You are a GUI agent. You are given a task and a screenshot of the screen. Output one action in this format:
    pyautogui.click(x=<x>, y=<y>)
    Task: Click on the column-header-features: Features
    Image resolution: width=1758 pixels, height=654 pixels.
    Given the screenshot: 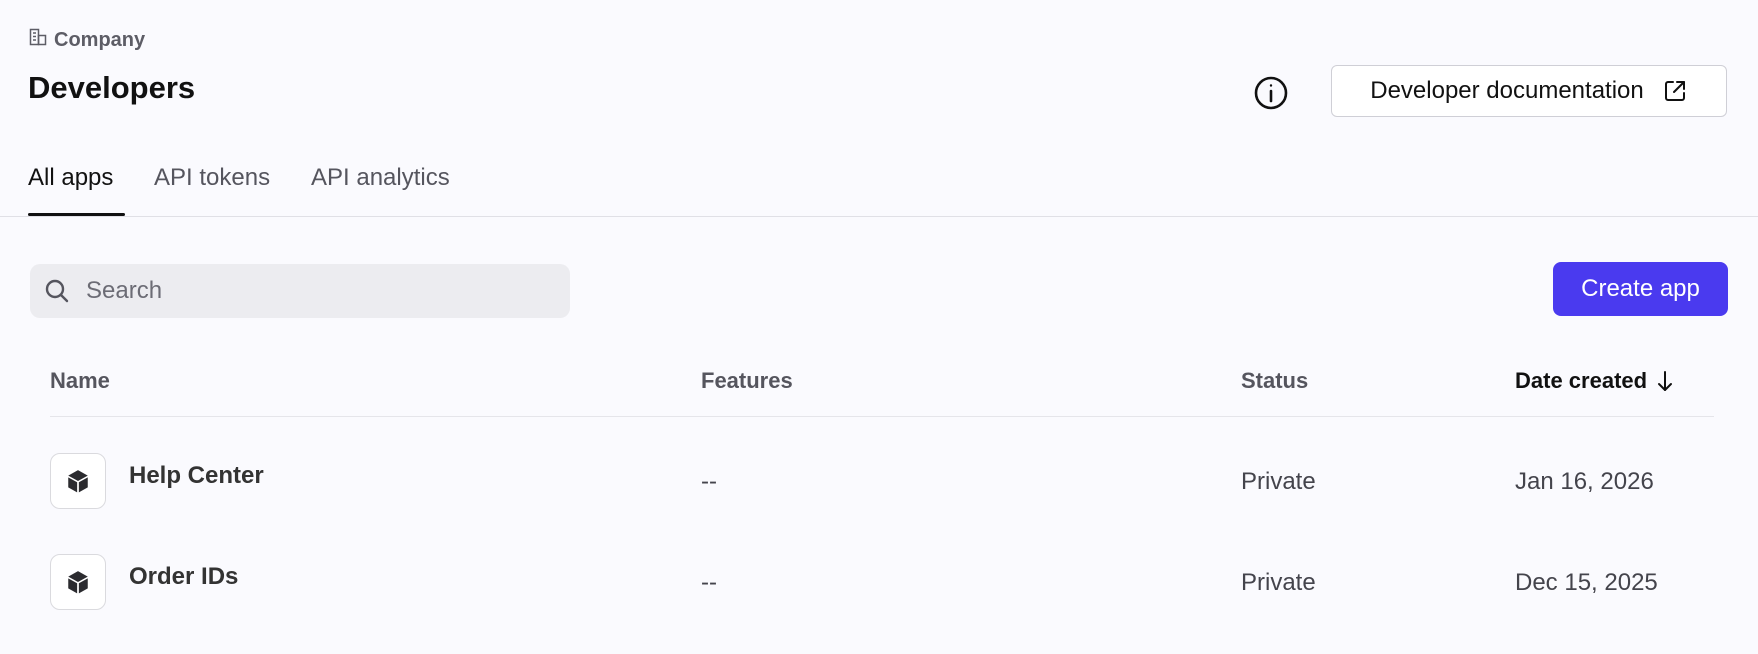 What is the action you would take?
    pyautogui.click(x=747, y=381)
    